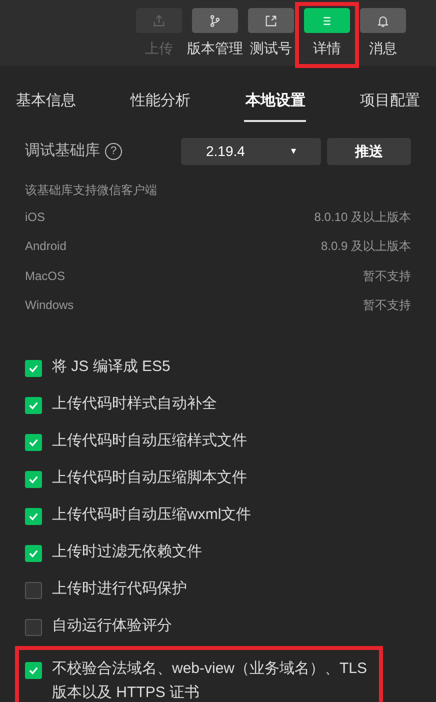 This screenshot has height=702, width=436. Describe the element at coordinates (91, 190) in the screenshot. I see `support-title: 该基础库支持微信客户端` at that location.